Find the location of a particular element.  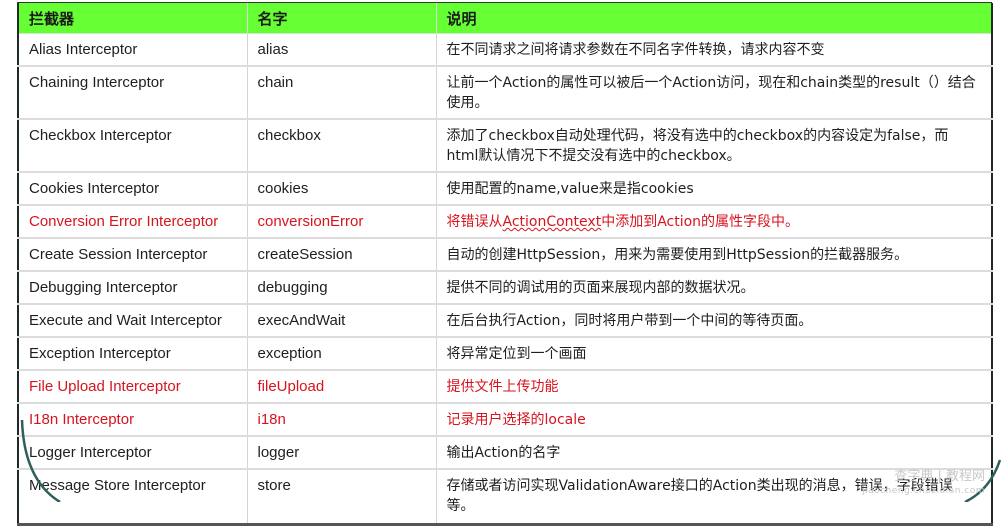

name-cell: debugging is located at coordinates (342, 288).